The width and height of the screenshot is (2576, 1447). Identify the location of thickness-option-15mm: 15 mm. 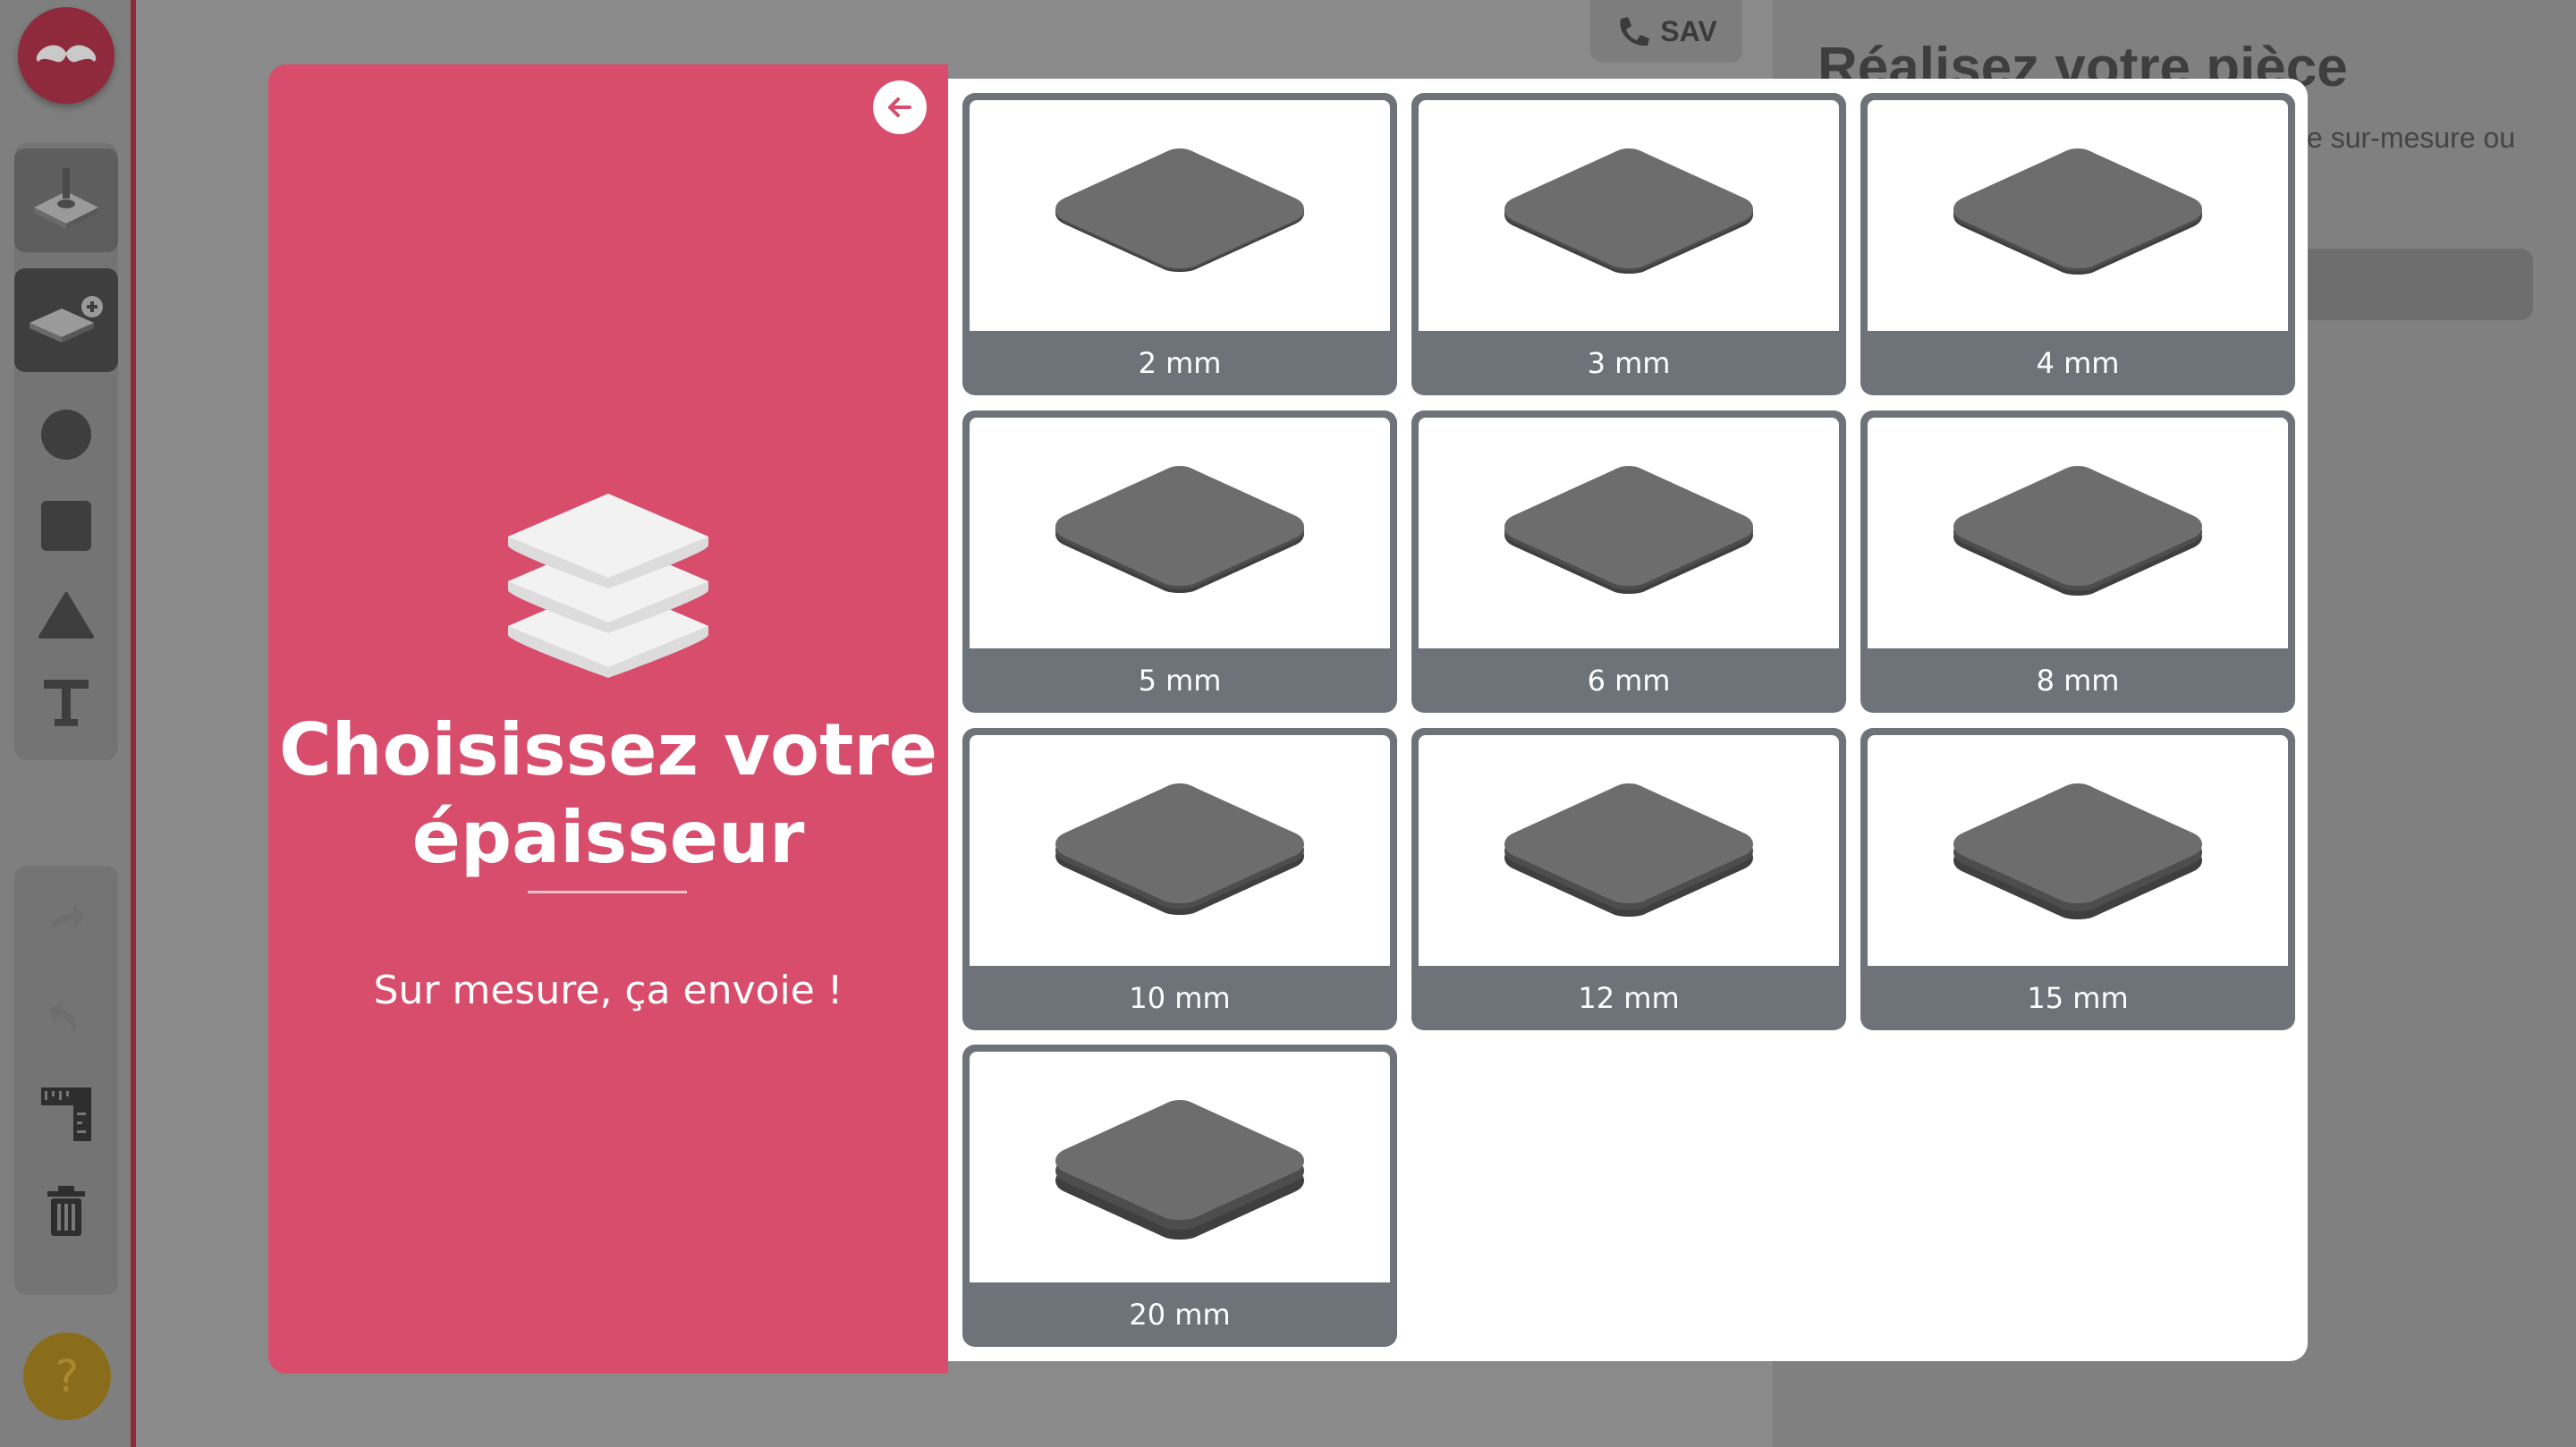
(2077, 879).